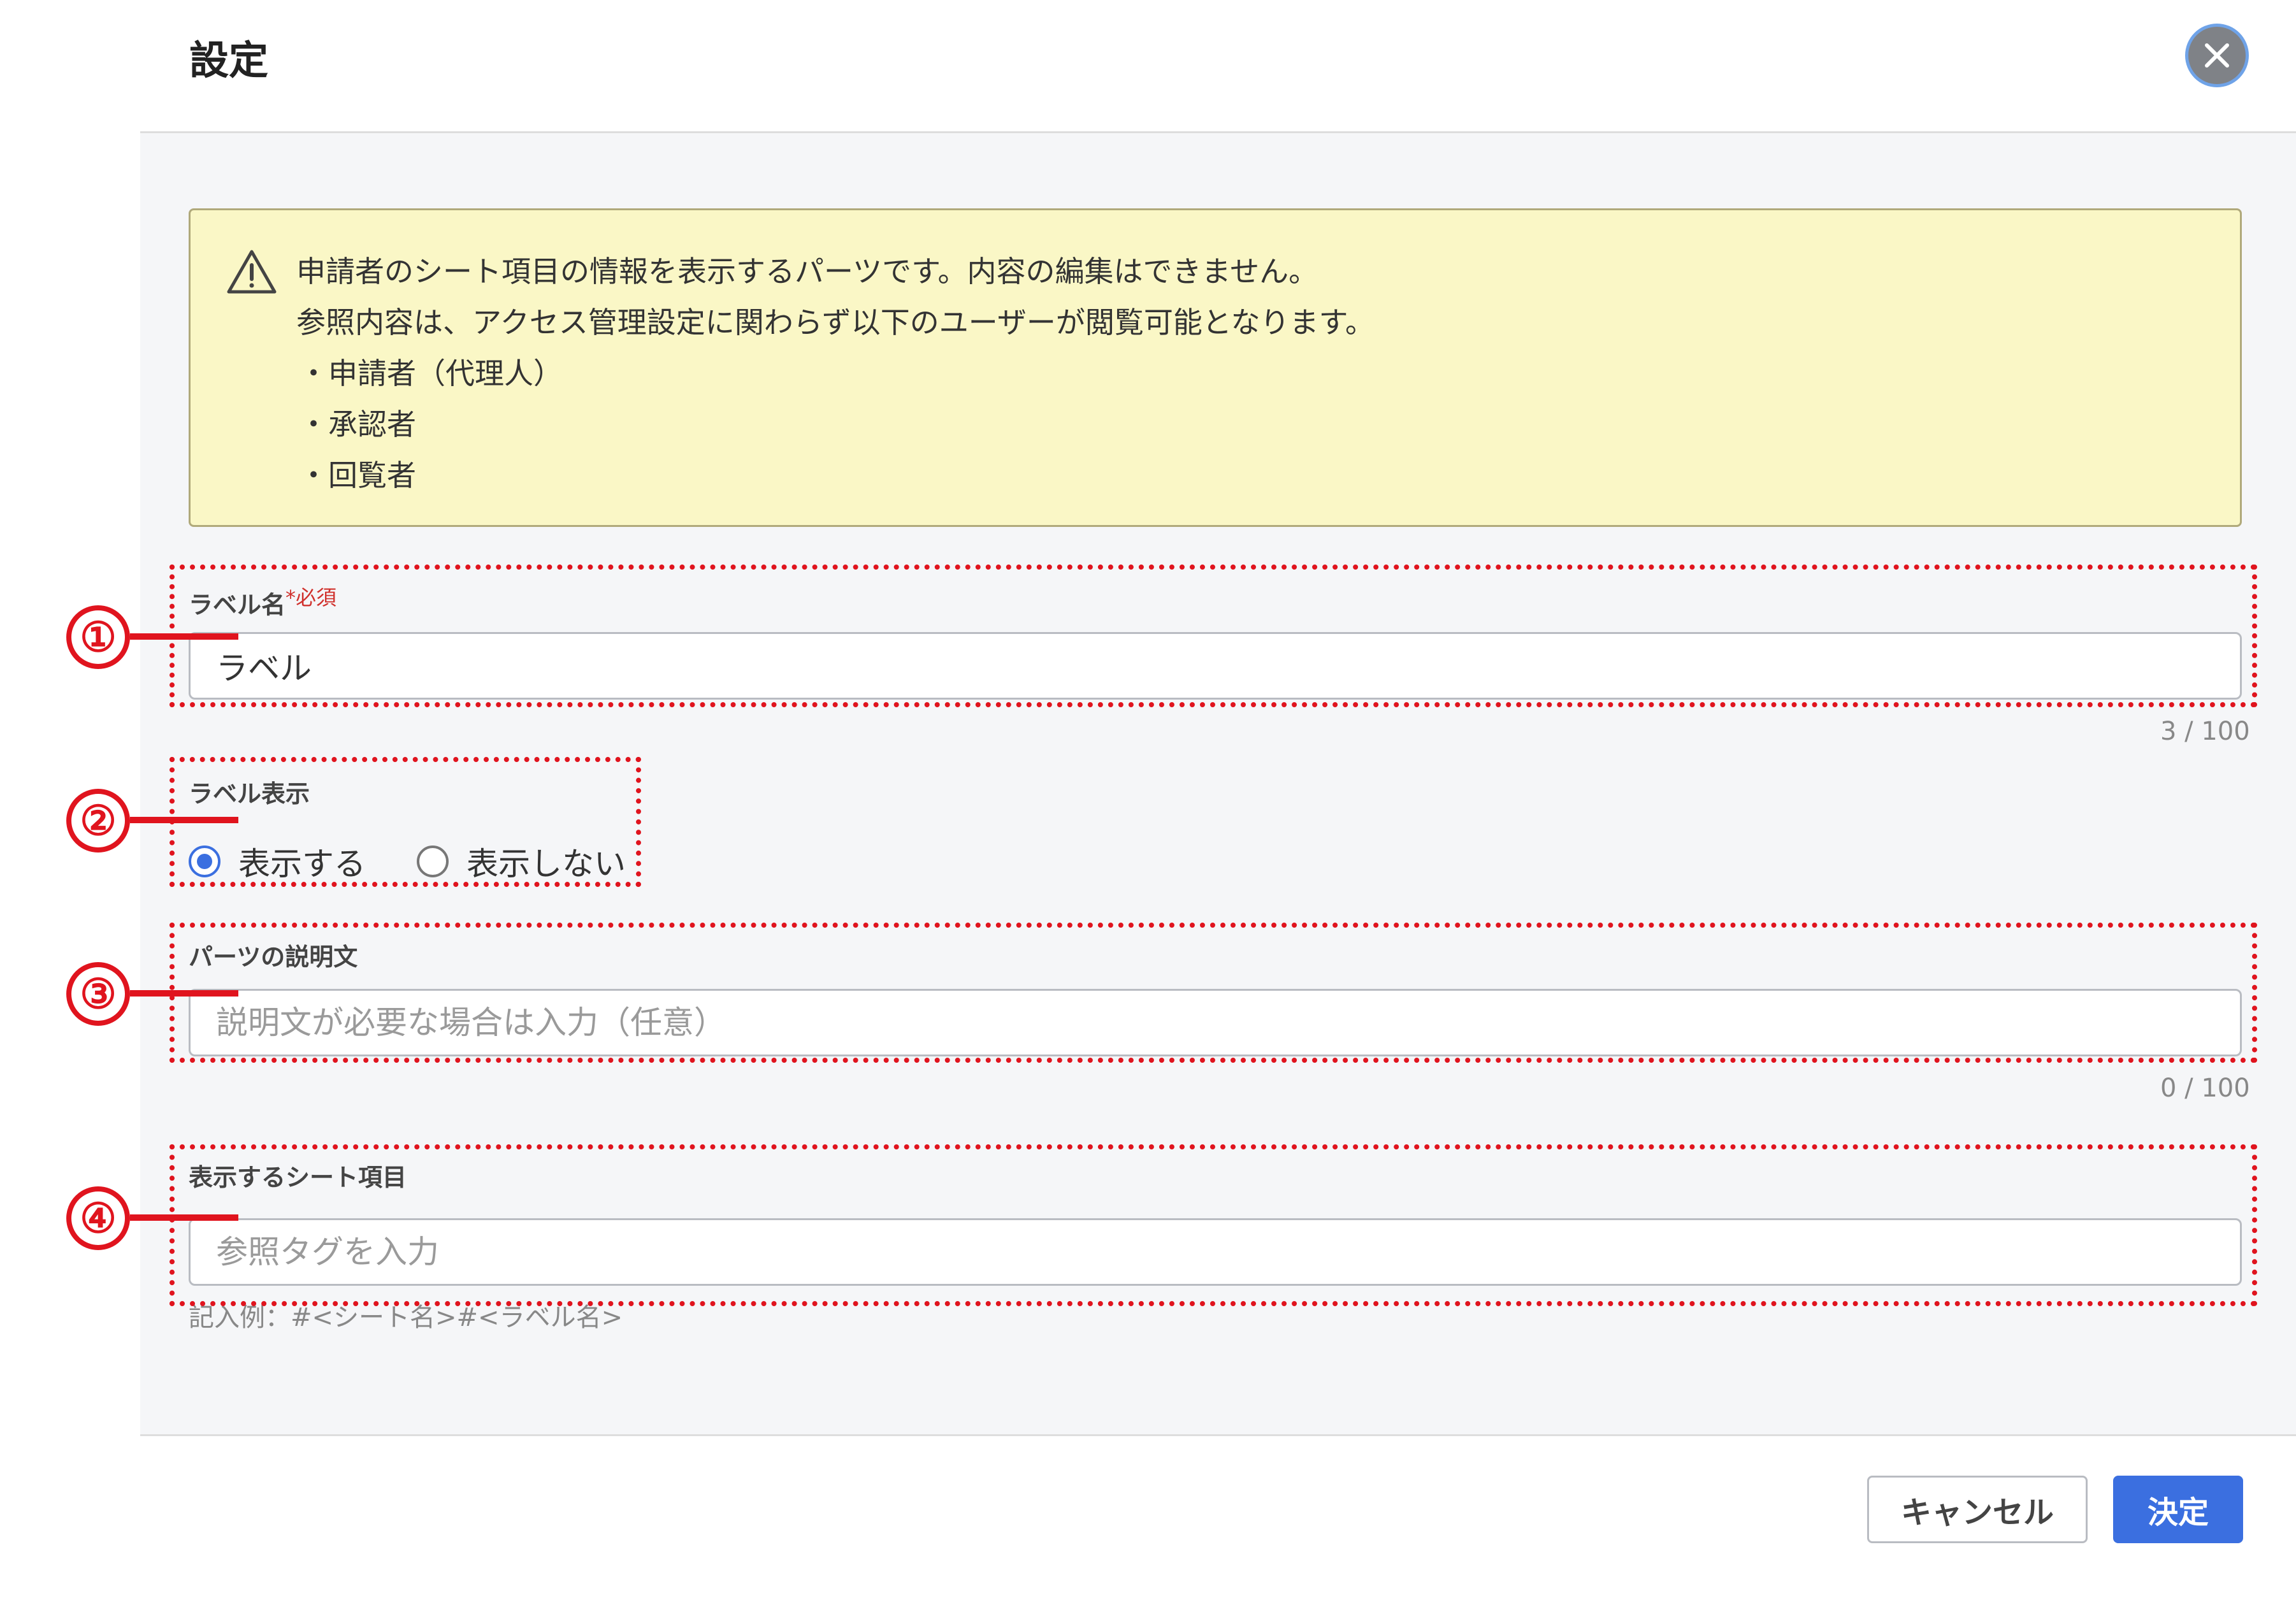 Image resolution: width=2296 pixels, height=1612 pixels. I want to click on callout-2: ②, so click(152, 821).